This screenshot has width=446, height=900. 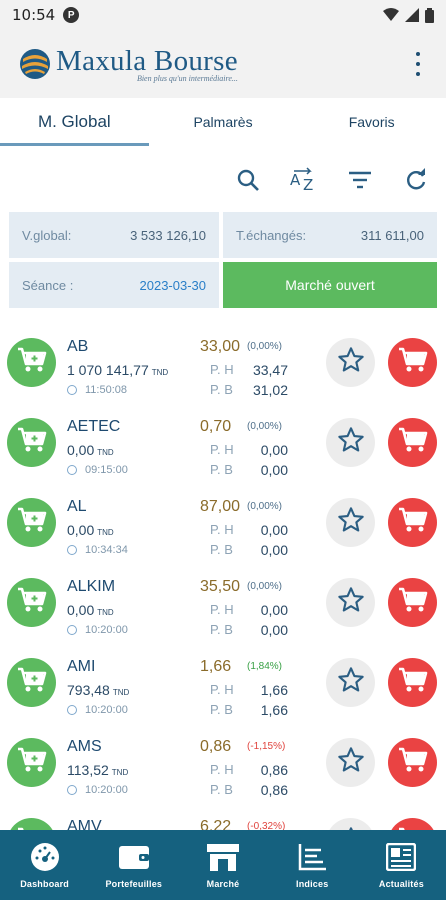 What do you see at coordinates (248, 180) in the screenshot?
I see `search-icon` at bounding box center [248, 180].